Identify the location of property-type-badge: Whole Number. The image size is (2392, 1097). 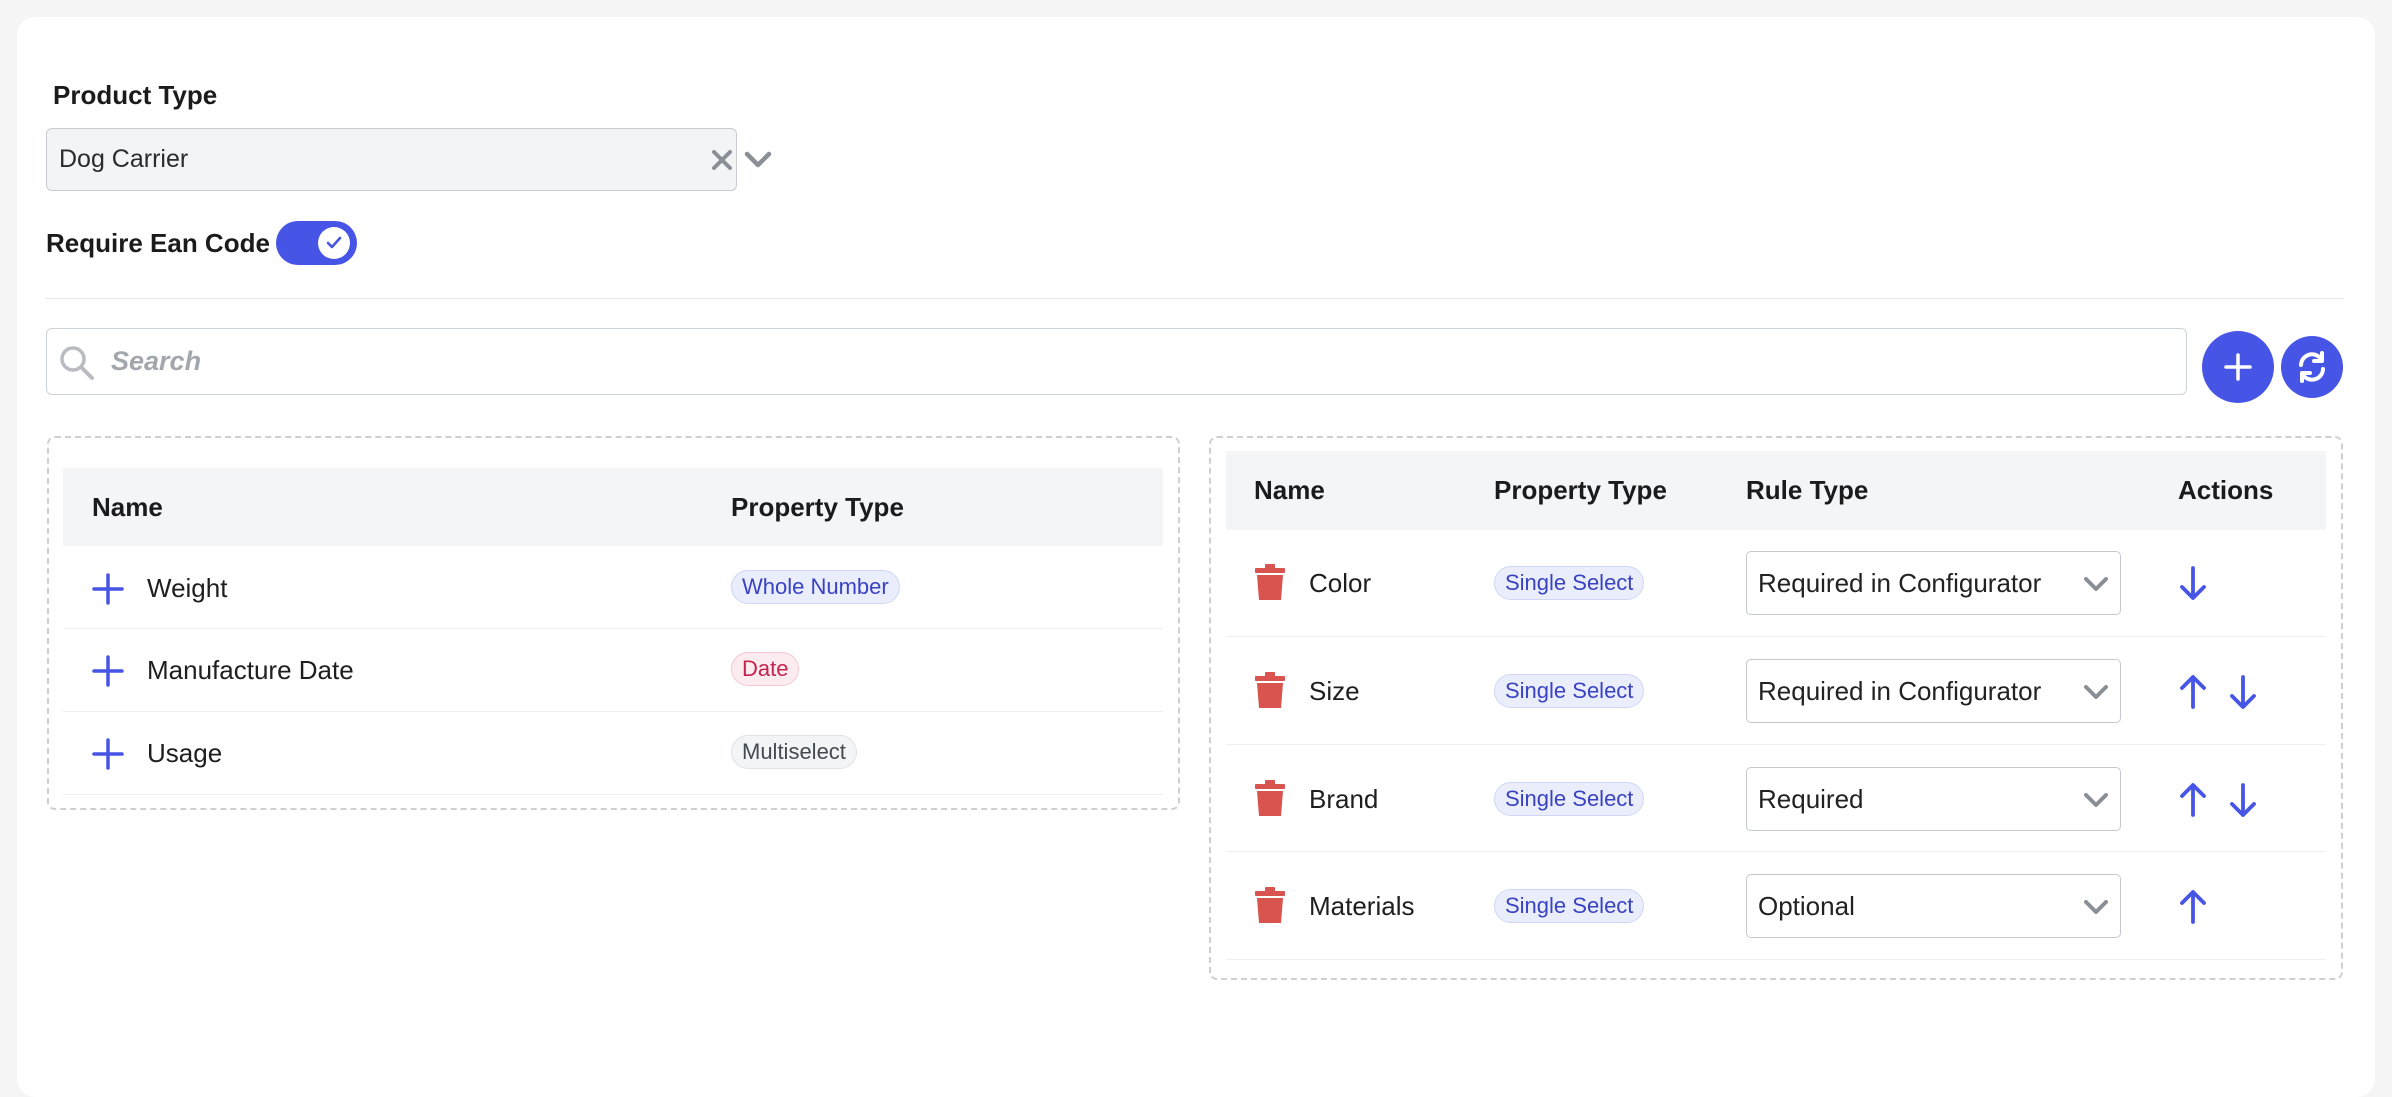
(815, 587).